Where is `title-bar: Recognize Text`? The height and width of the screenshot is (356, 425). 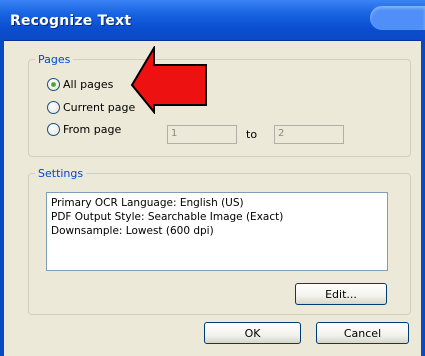 title-bar: Recognize Text is located at coordinates (212, 20).